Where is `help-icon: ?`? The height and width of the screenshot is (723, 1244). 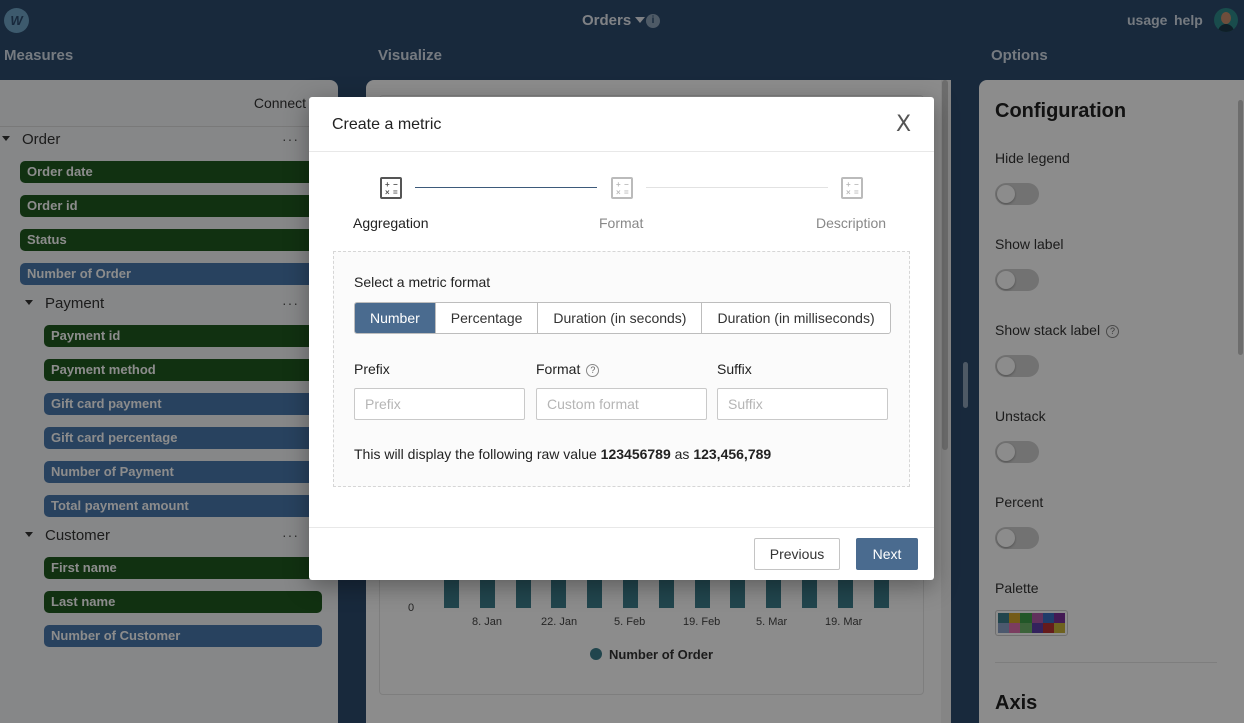 help-icon: ? is located at coordinates (593, 370).